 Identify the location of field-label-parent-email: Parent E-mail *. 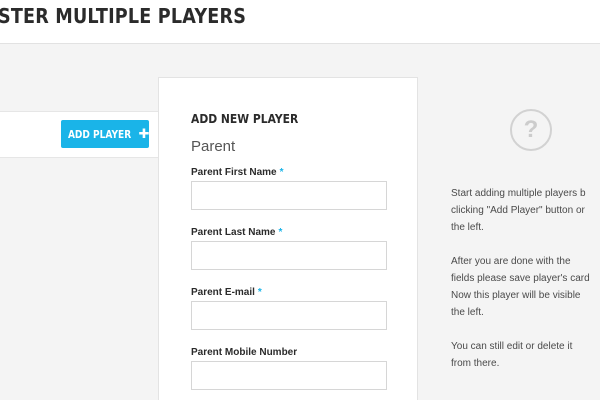
(226, 292).